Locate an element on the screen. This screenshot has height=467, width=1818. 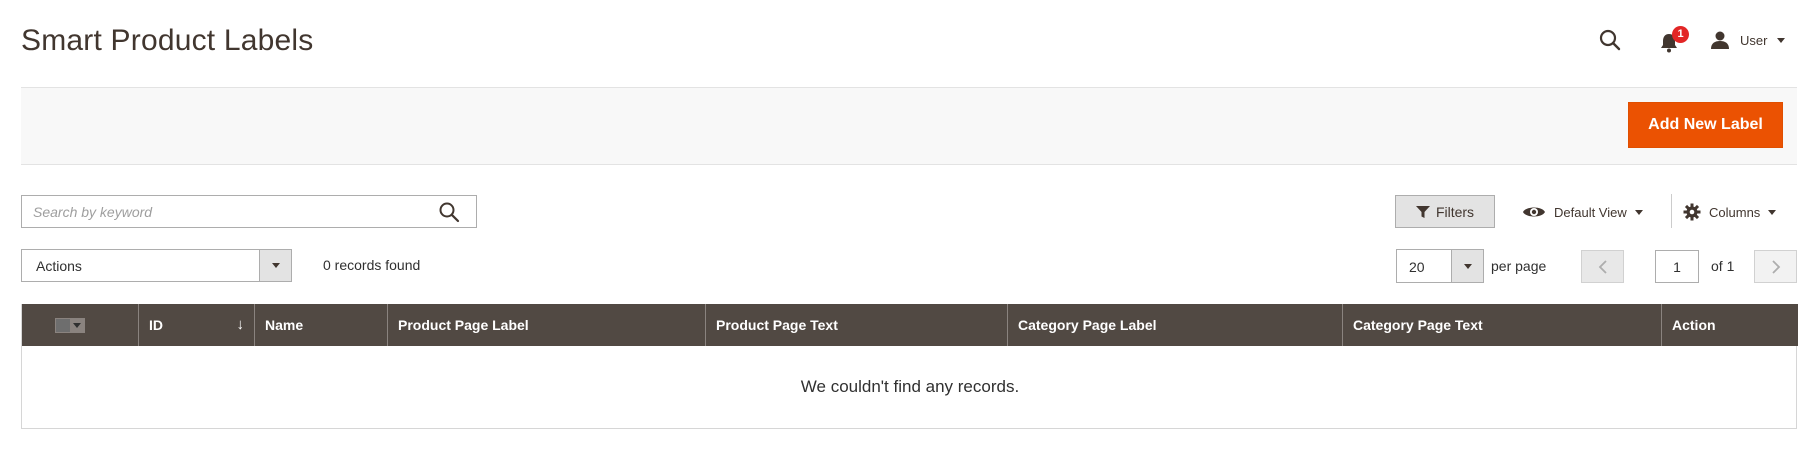
view-selector: Default View is located at coordinates (1582, 212).